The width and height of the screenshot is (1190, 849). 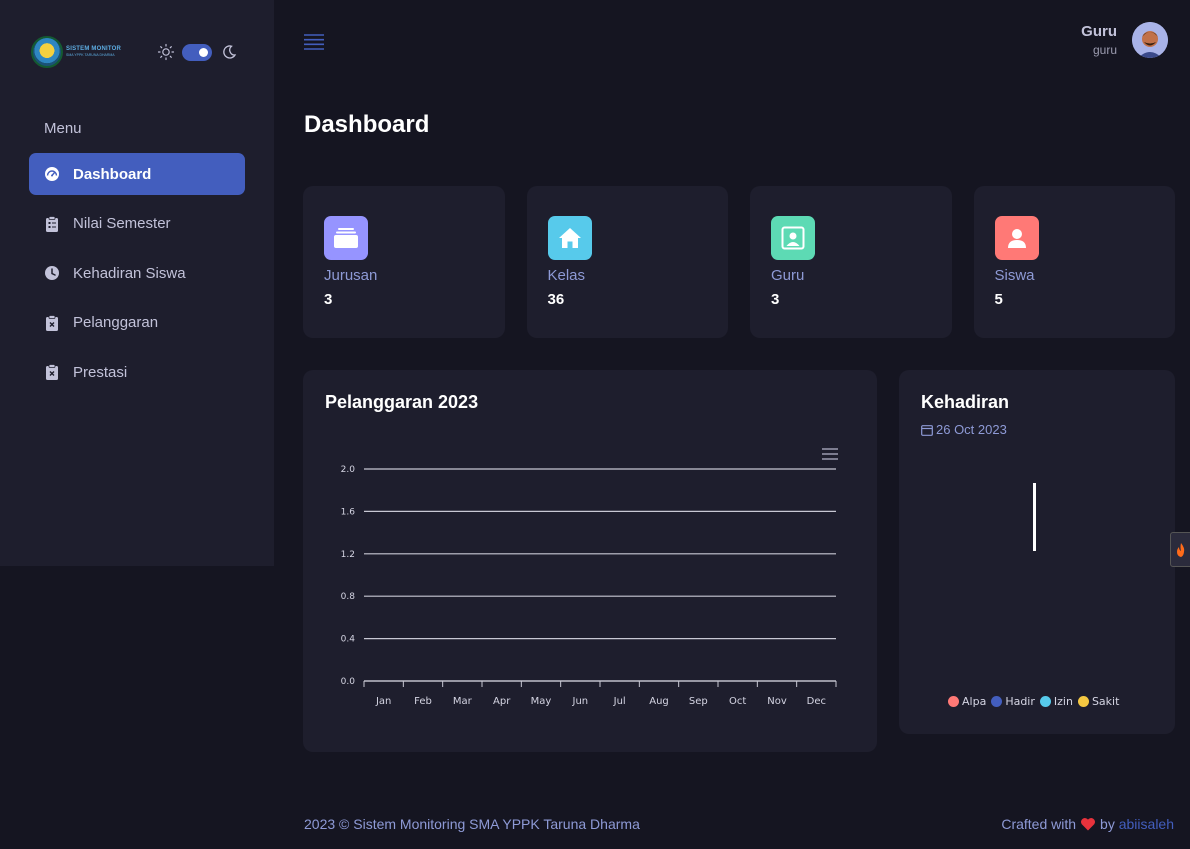 I want to click on user-text: Guru guru, so click(x=1099, y=40).